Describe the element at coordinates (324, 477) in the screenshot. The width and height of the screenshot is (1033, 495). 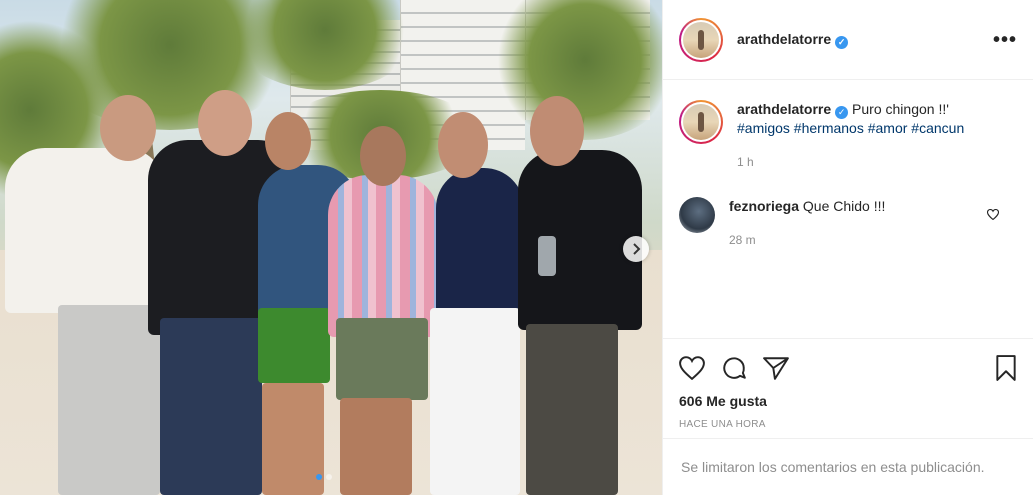
I see `carousel-indicator` at that location.